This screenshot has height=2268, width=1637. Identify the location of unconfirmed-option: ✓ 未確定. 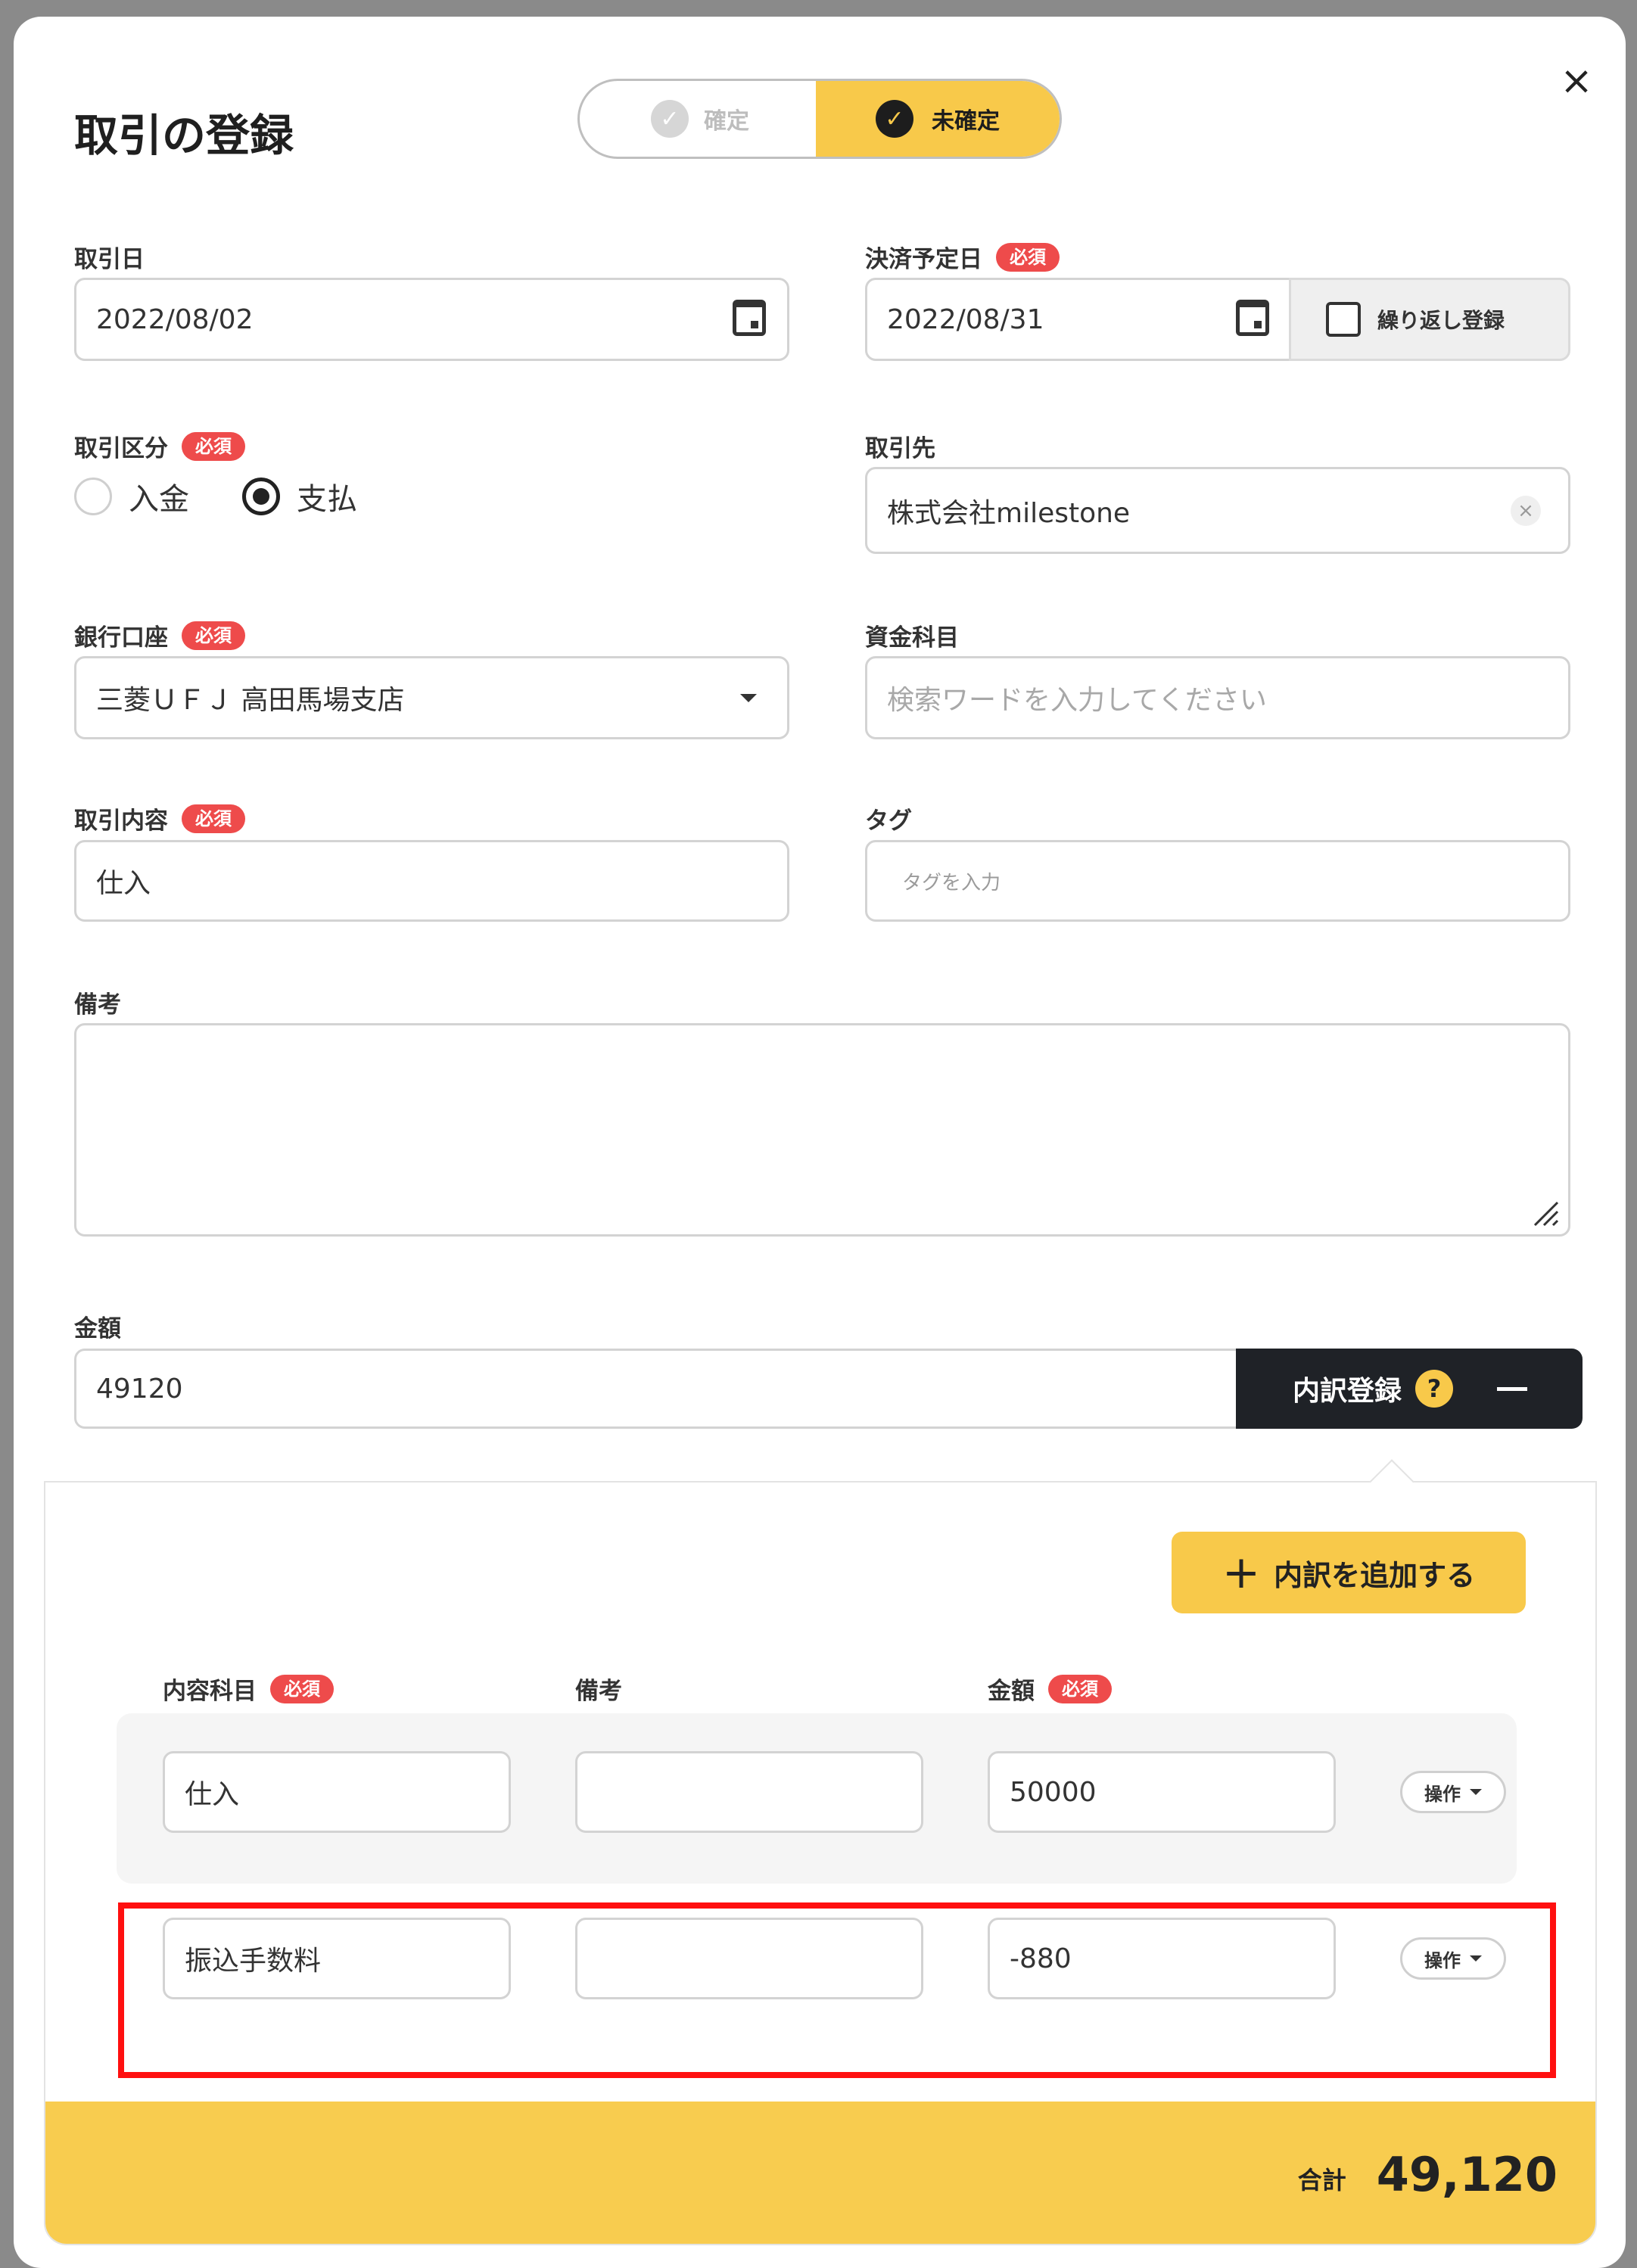
(938, 119).